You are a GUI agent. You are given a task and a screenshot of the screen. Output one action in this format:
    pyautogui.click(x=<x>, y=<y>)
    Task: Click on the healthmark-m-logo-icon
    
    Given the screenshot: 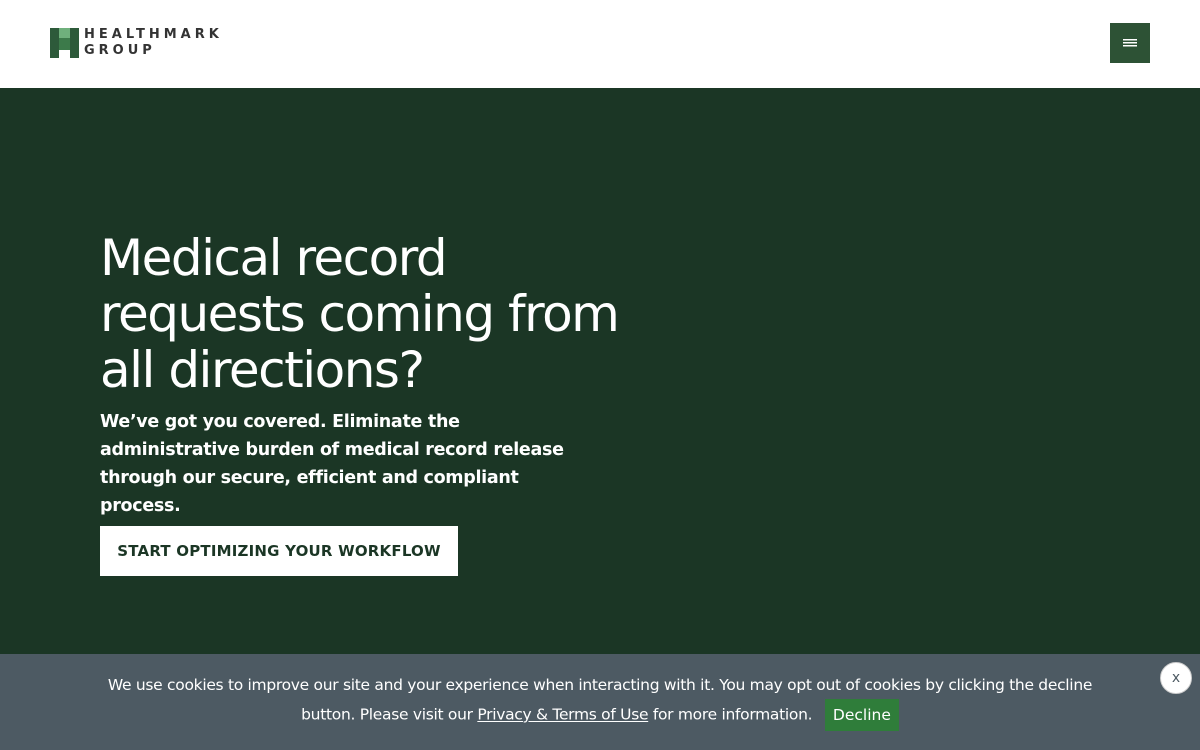 What is the action you would take?
    pyautogui.click(x=64, y=43)
    